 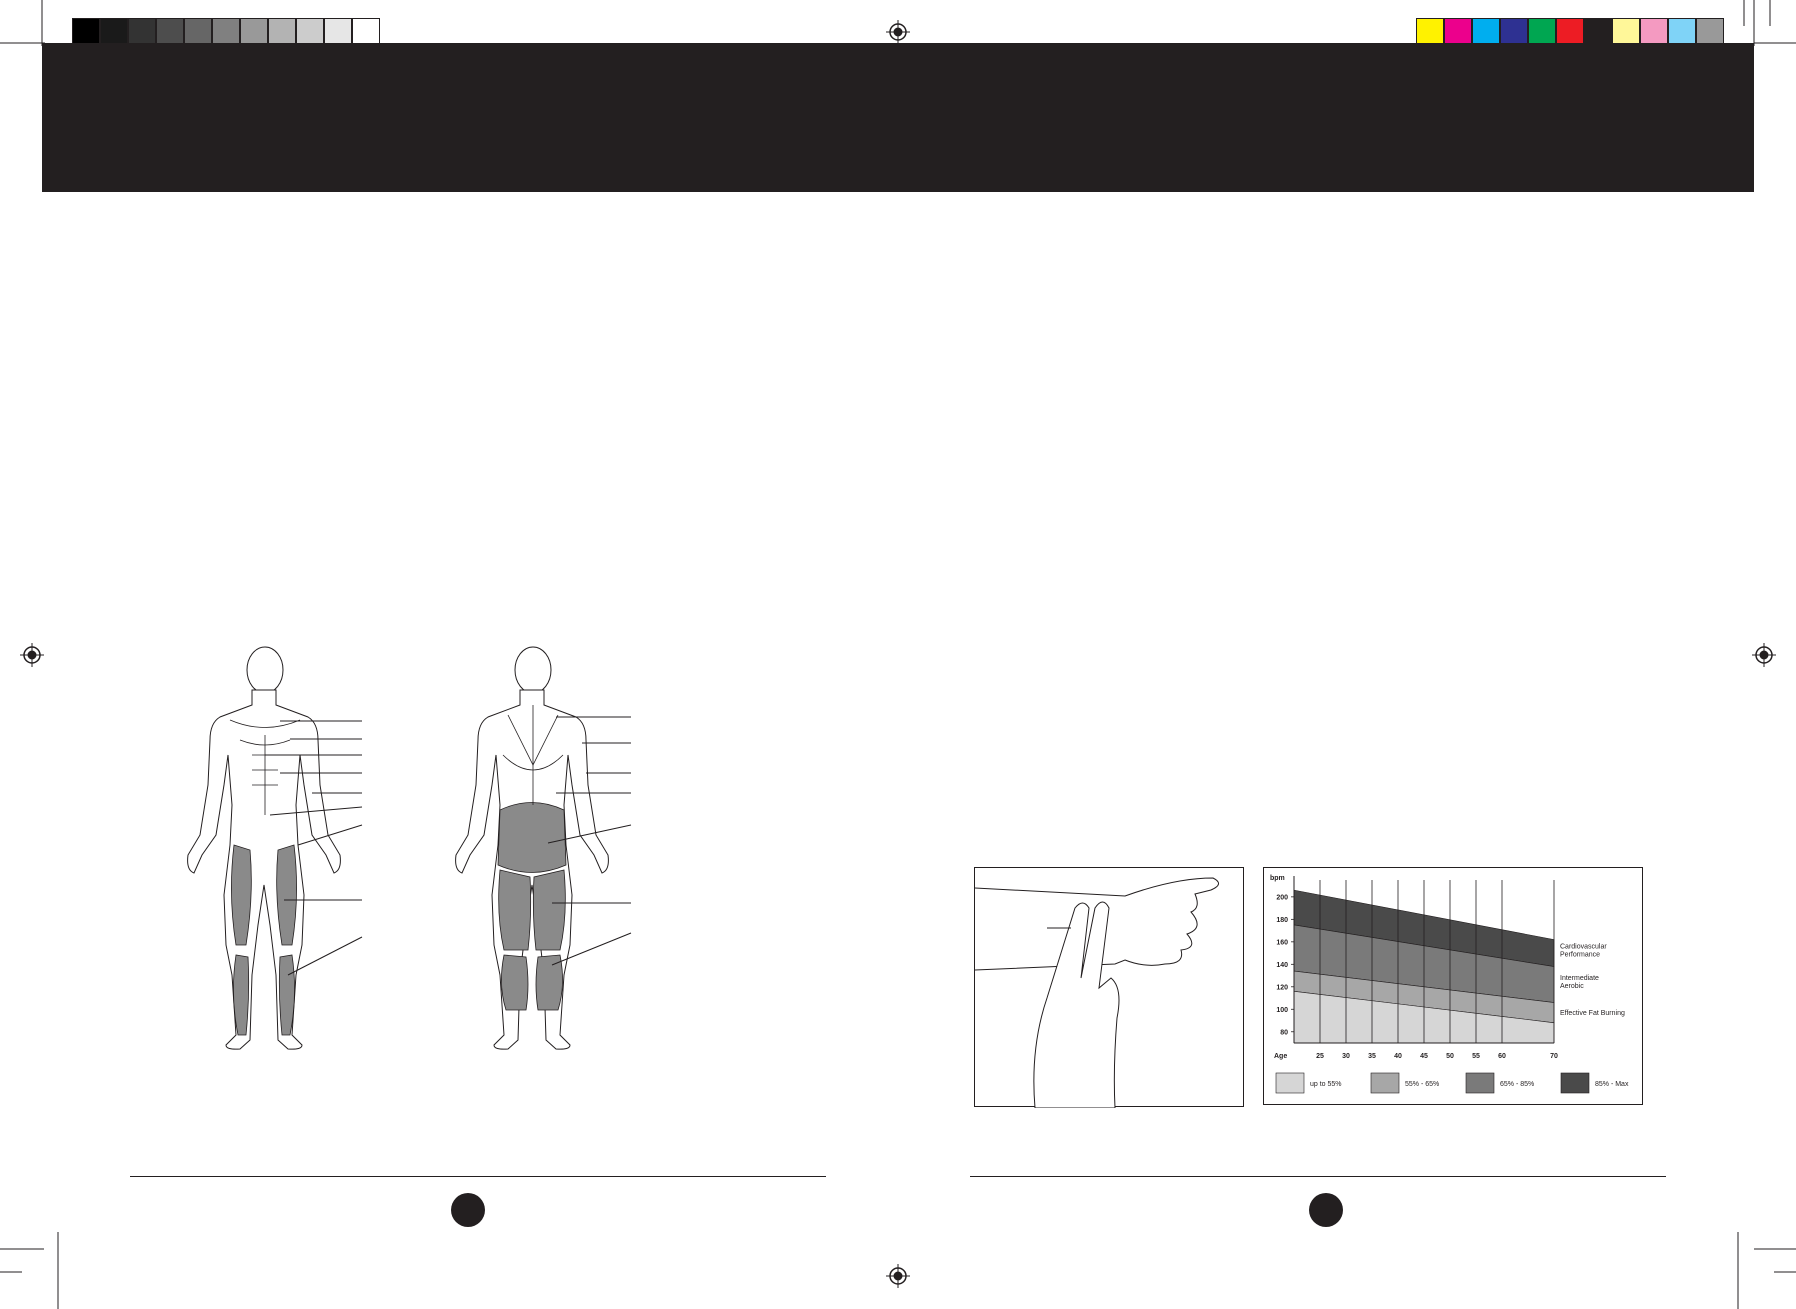 What do you see at coordinates (1583, 947) in the screenshot?
I see `zone-label: Cardiovascular` at bounding box center [1583, 947].